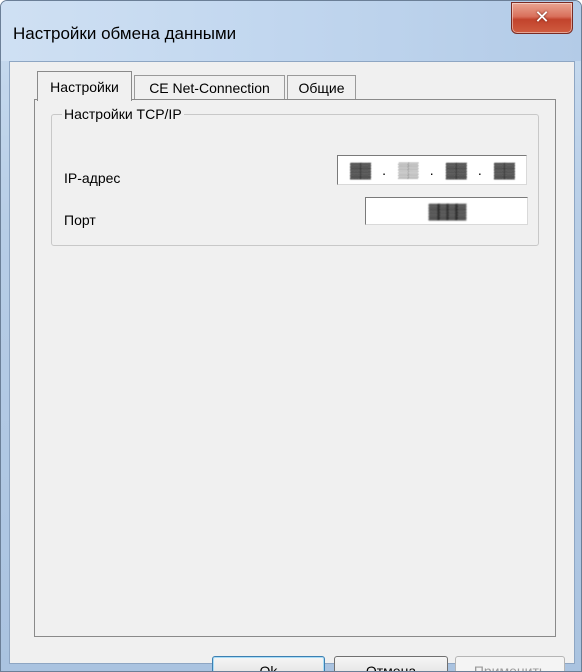 This screenshot has width=582, height=672. Describe the element at coordinates (391, 667) in the screenshot. I see `cancel-button-label: Отмена` at that location.